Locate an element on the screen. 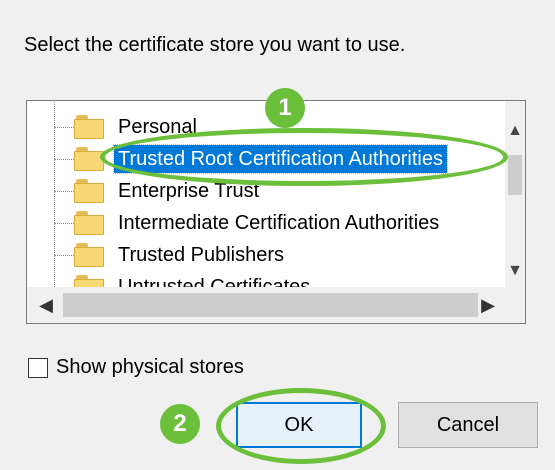  horizontal-scrollbar: ◀ ▶ is located at coordinates (276, 305).